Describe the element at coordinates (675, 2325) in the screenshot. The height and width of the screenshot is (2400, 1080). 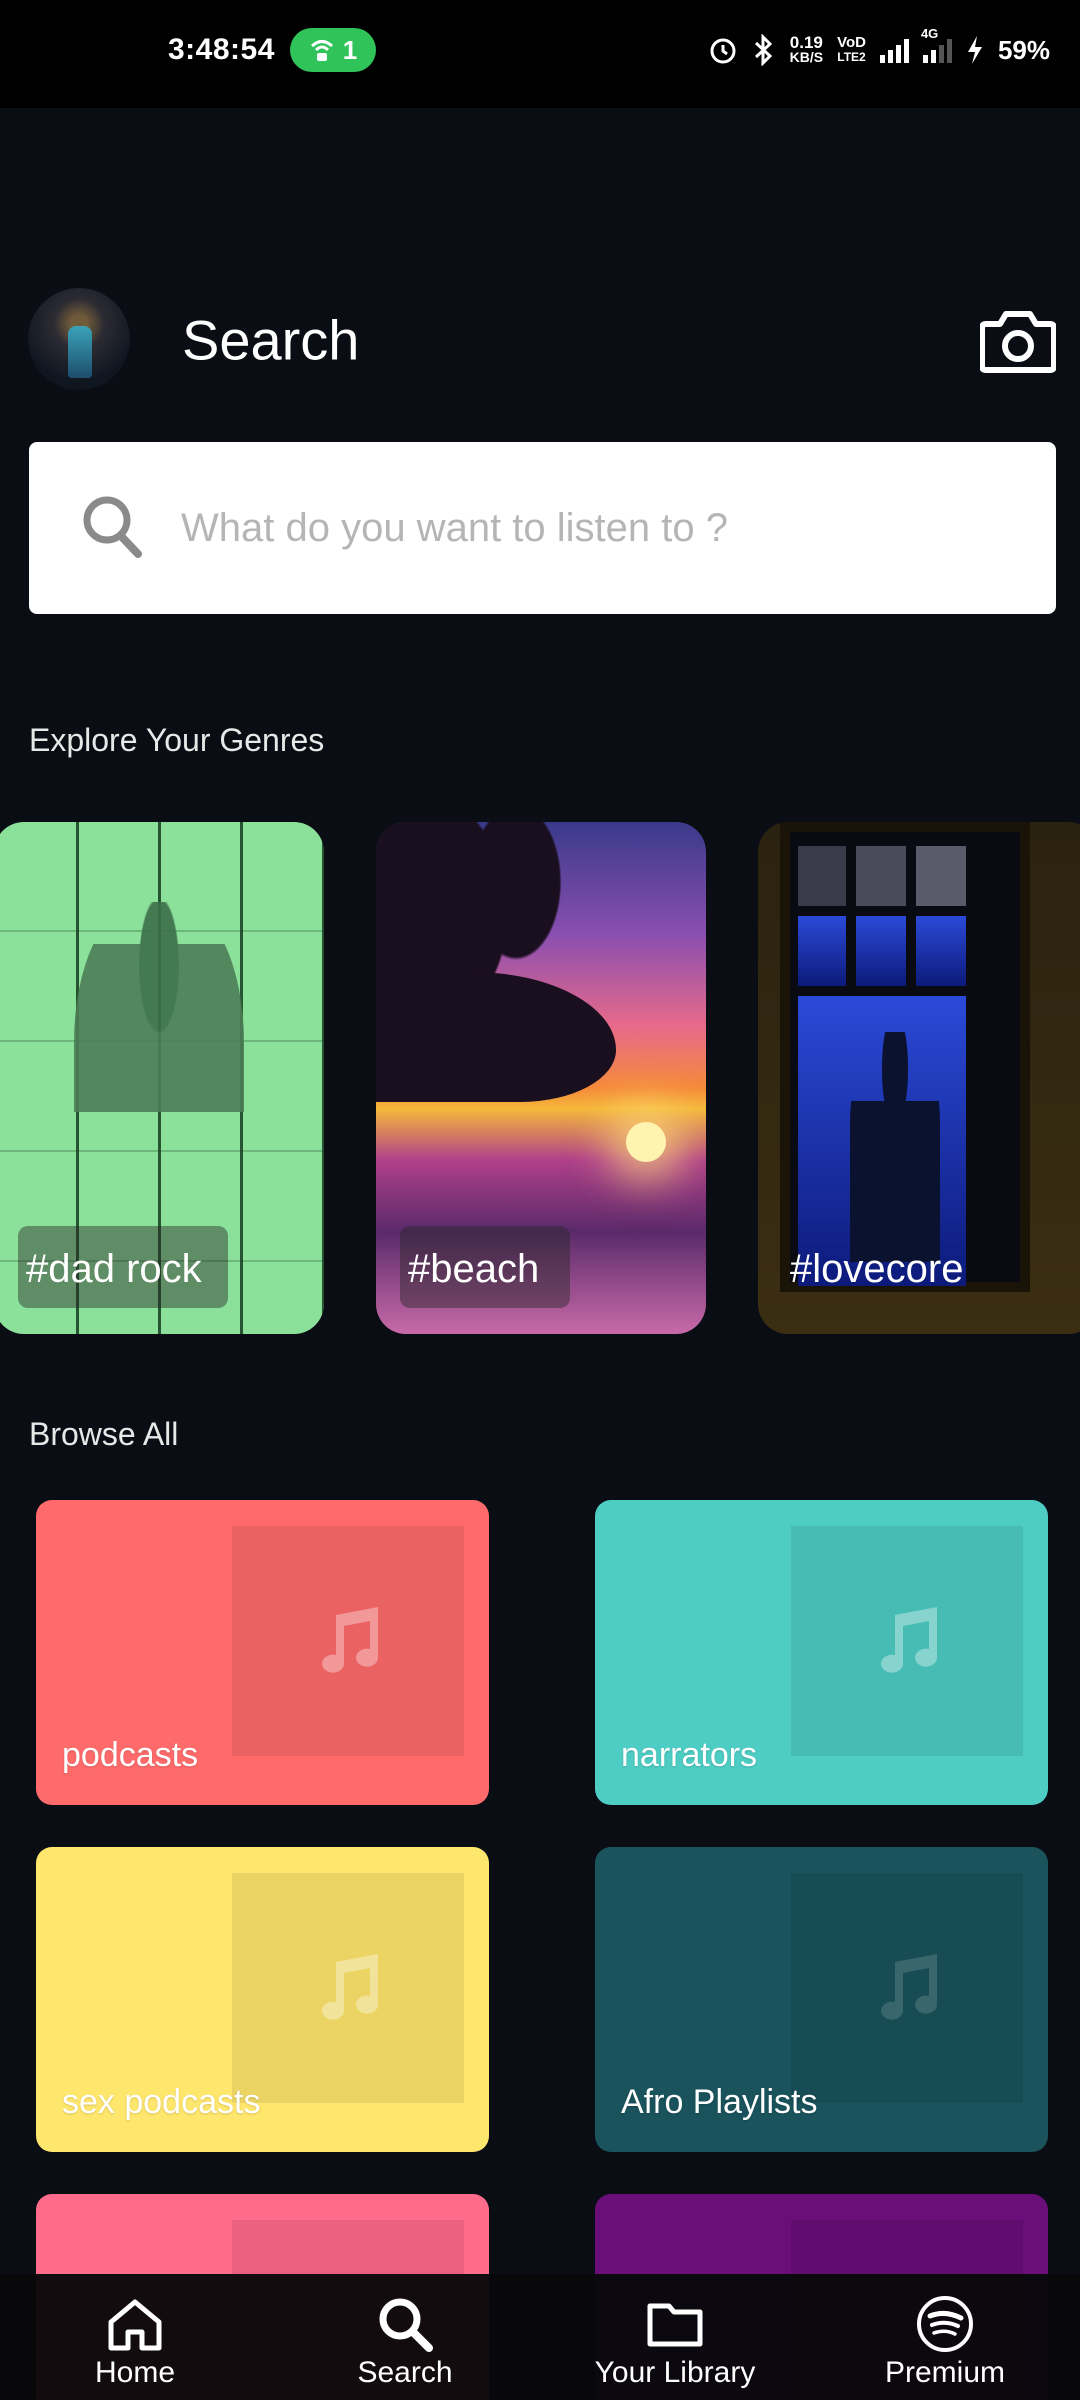
I see `folder-icon` at that location.